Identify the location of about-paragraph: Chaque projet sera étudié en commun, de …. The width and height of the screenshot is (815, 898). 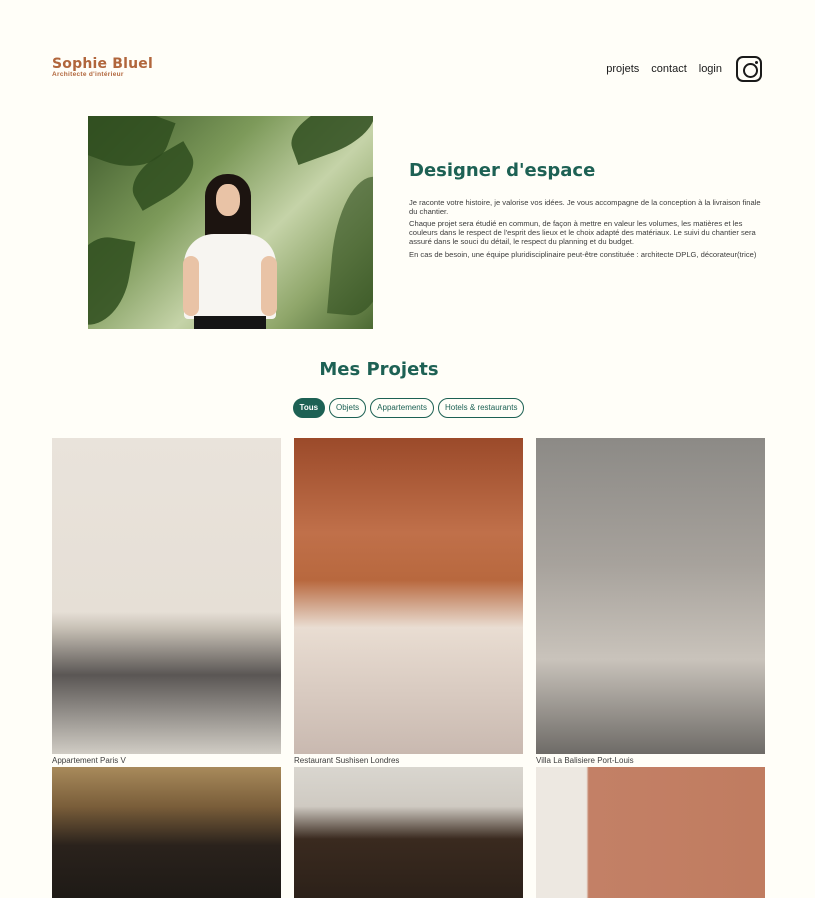
(582, 232).